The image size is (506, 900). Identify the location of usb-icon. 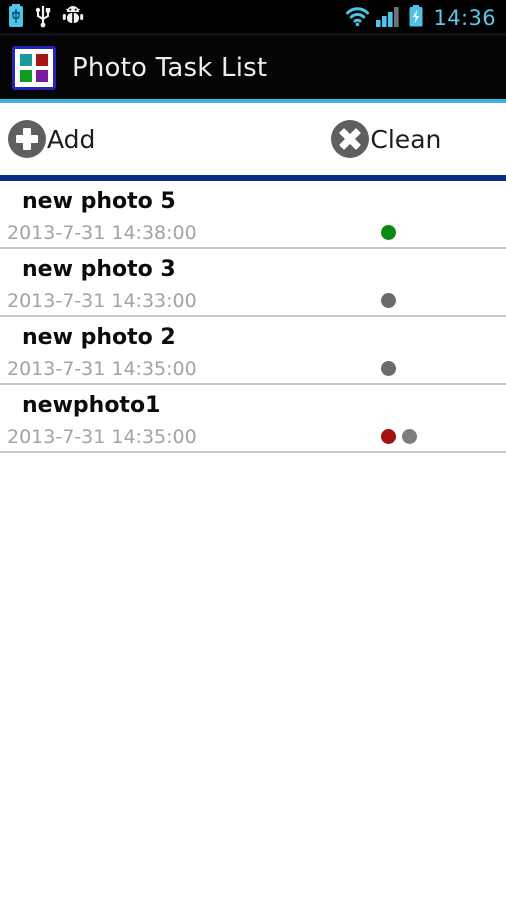
(43, 18).